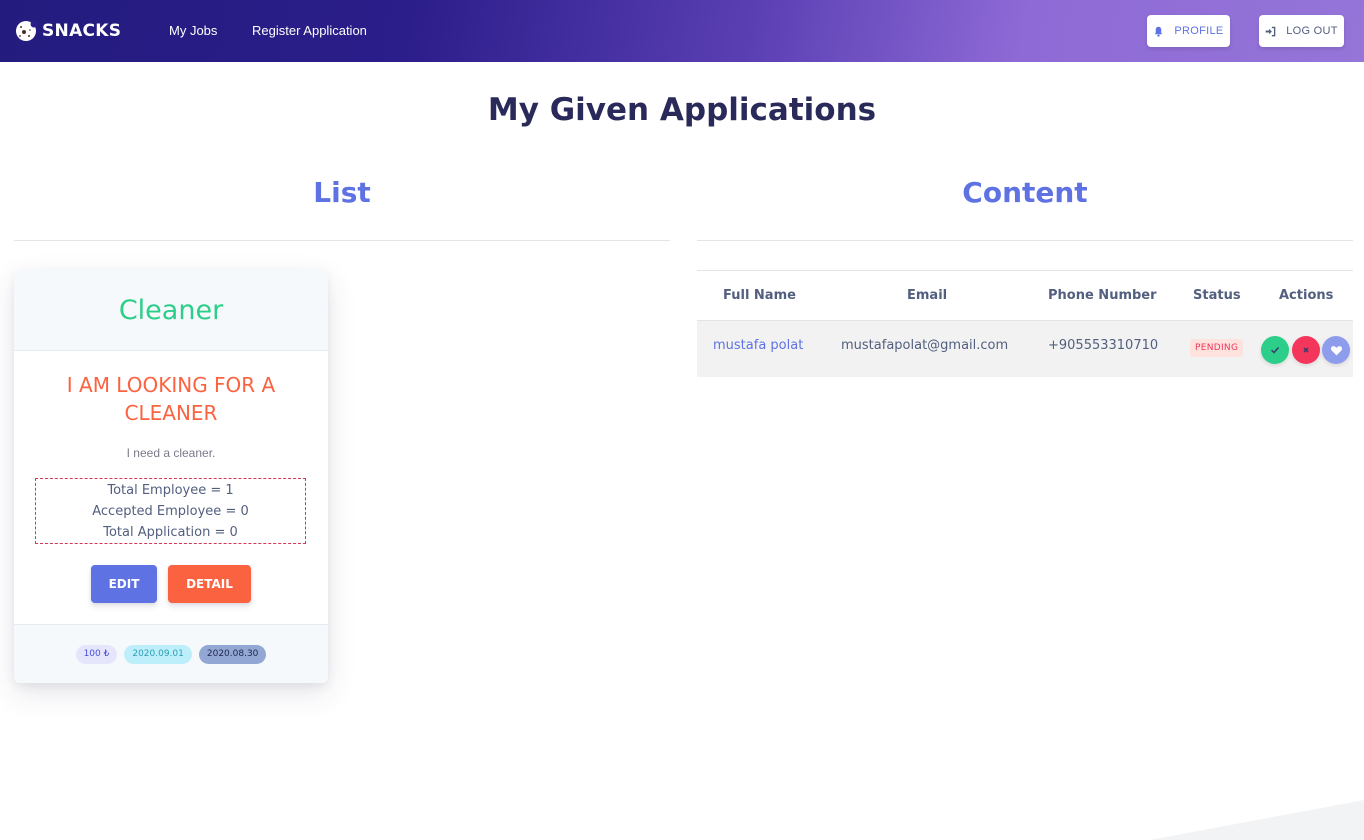 This screenshot has width=1364, height=840. Describe the element at coordinates (309, 30) in the screenshot. I see `nav-link-register-application: Register Application` at that location.